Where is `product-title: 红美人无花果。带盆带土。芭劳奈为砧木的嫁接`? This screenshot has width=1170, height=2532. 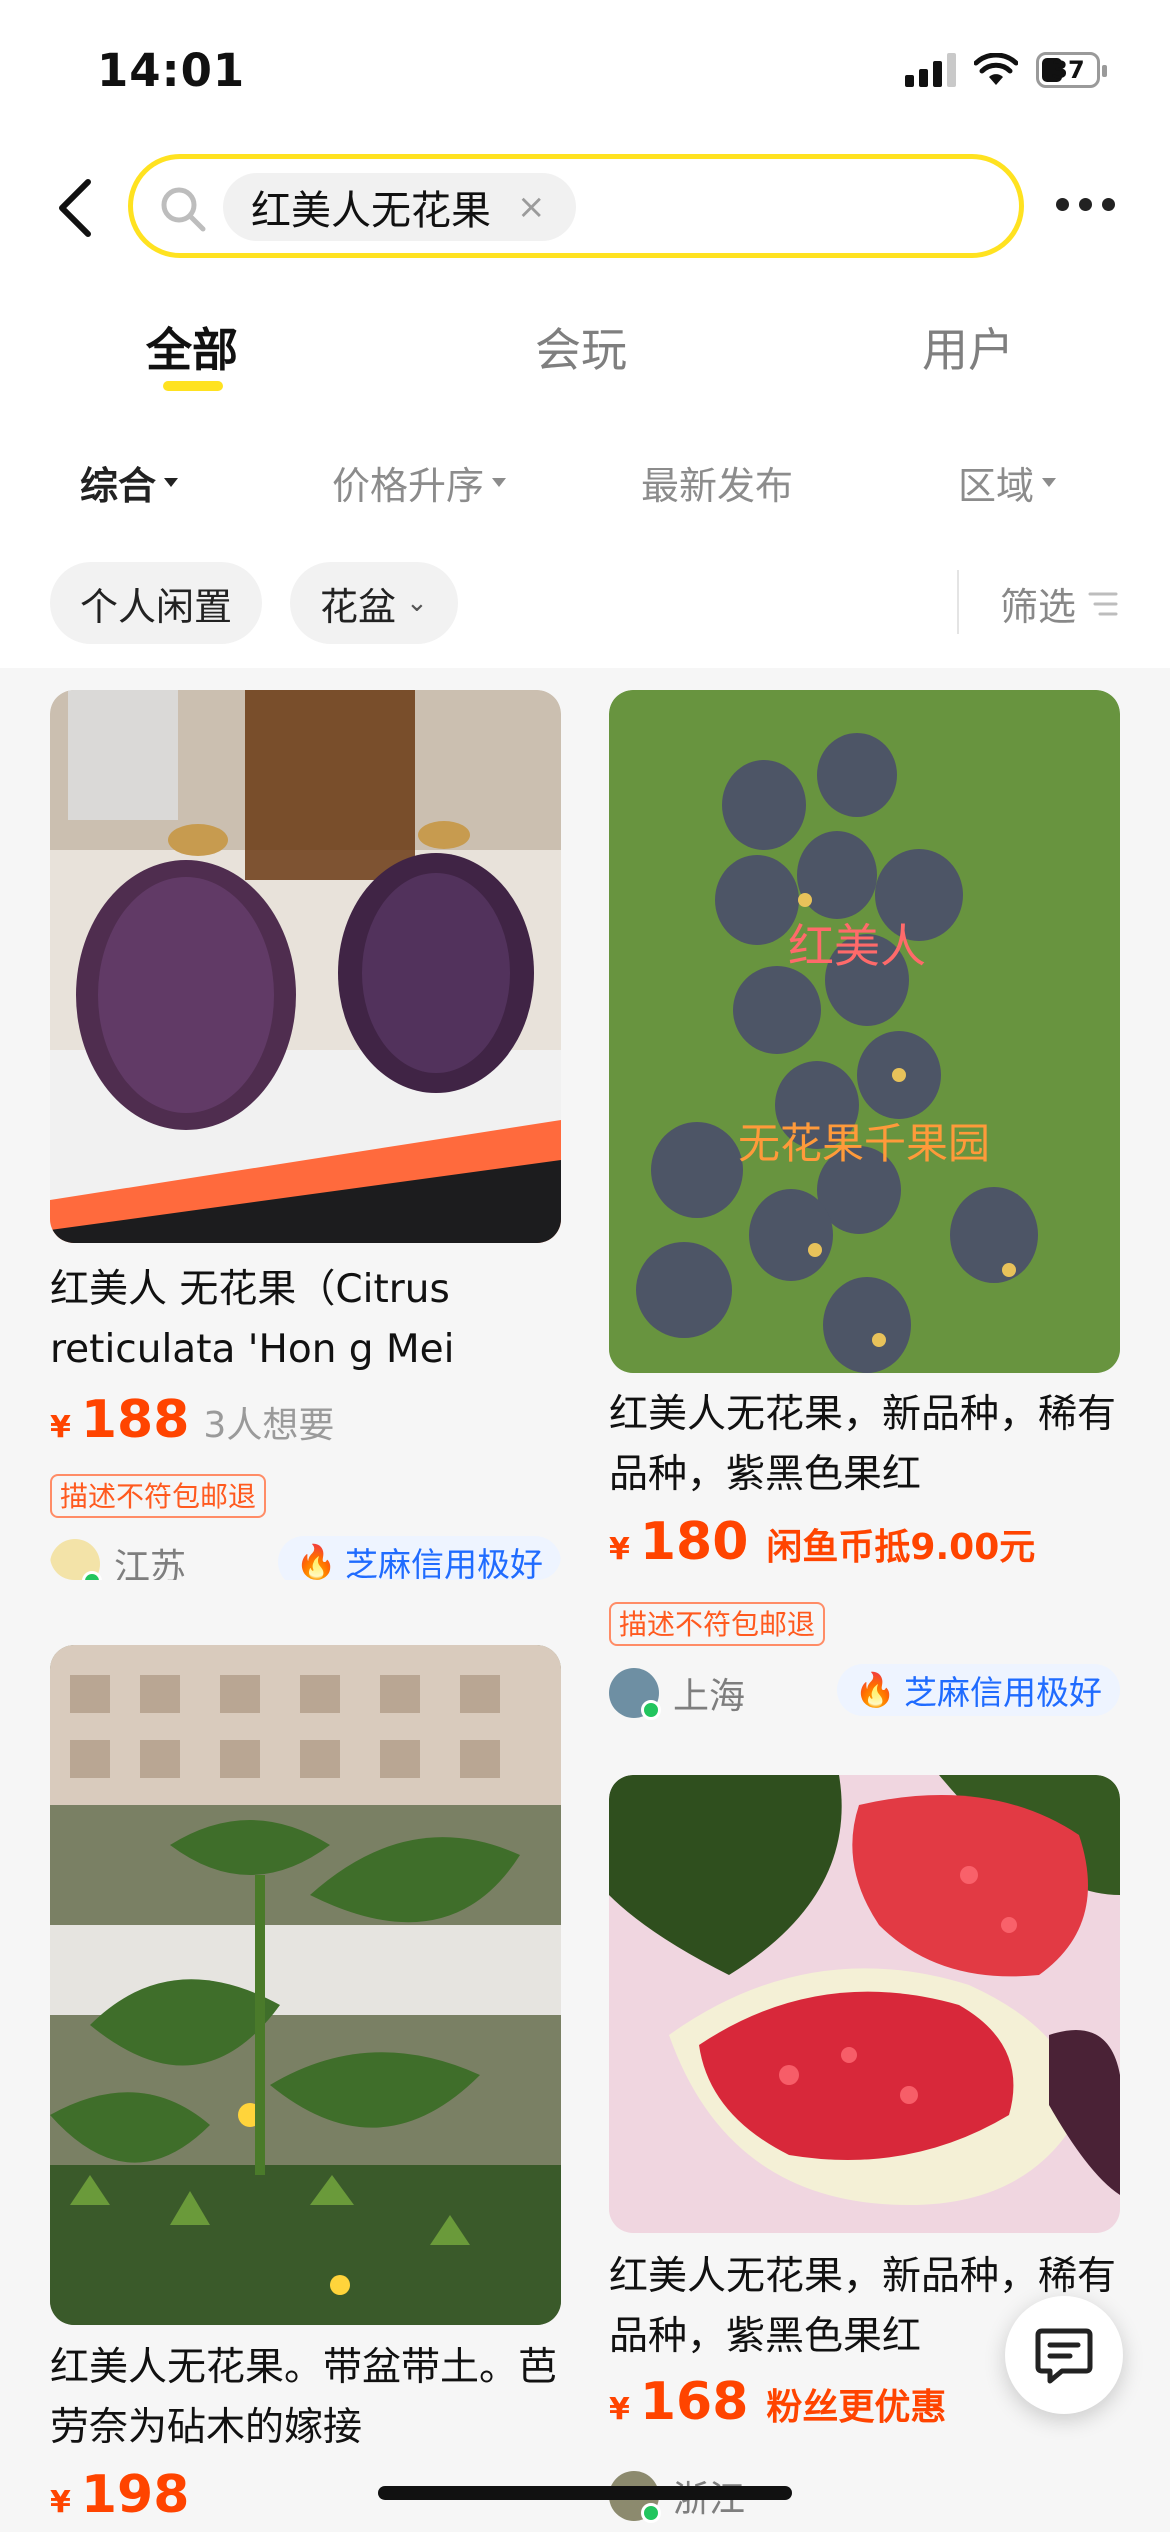 product-title: 红美人无花果。带盆带土。芭劳奈为砧木的嫁接 is located at coordinates (305, 2398).